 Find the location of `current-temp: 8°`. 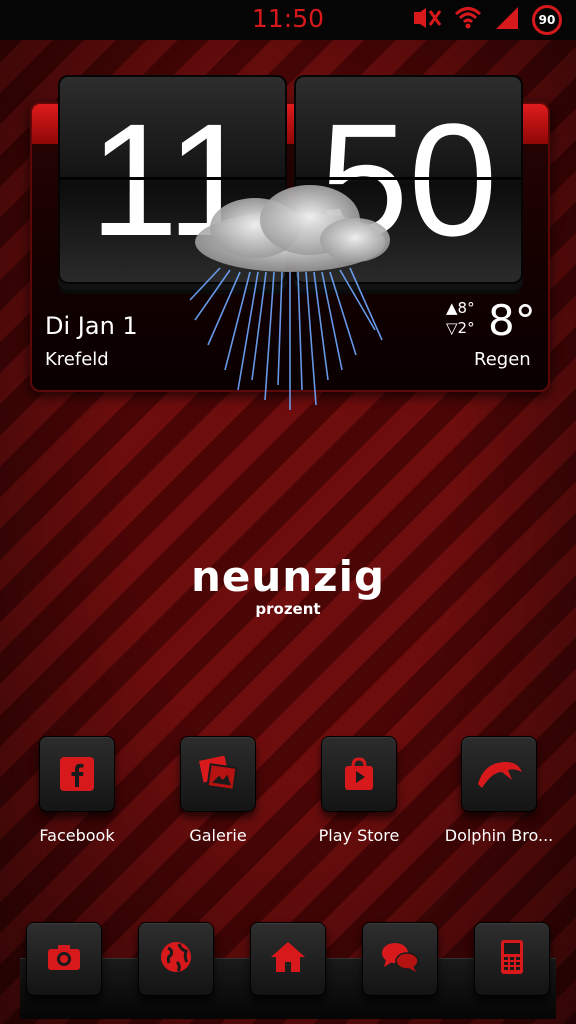

current-temp: 8° is located at coordinates (512, 320).